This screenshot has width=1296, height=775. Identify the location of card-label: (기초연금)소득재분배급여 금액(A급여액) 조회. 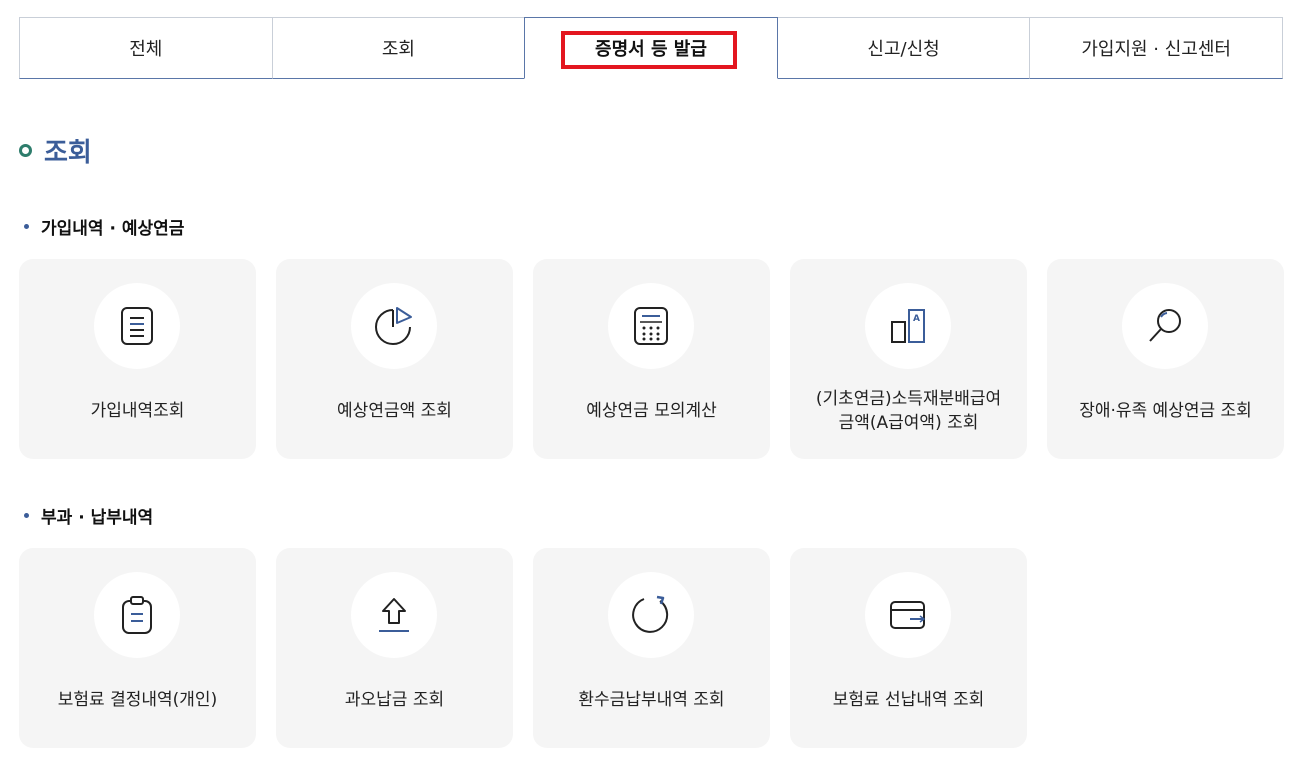
(908, 411).